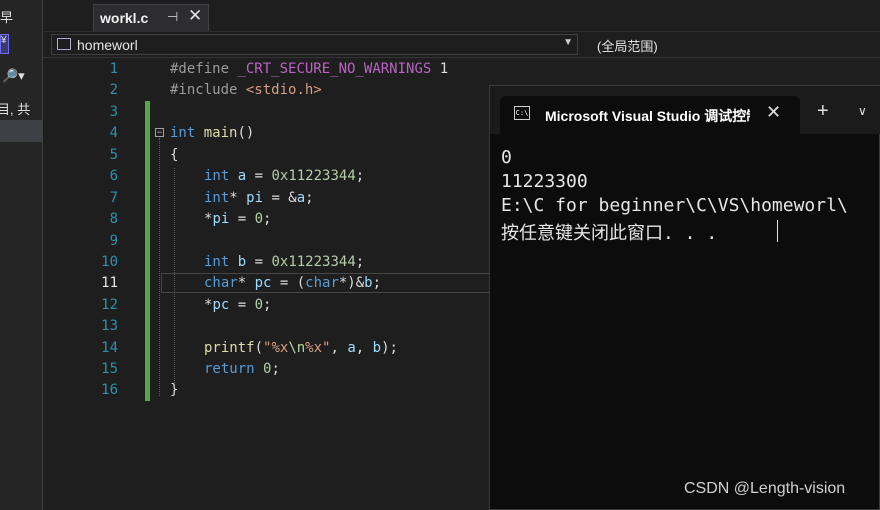  I want to click on code-line-14: printf("%x\n%x", a, b);, so click(301, 348).